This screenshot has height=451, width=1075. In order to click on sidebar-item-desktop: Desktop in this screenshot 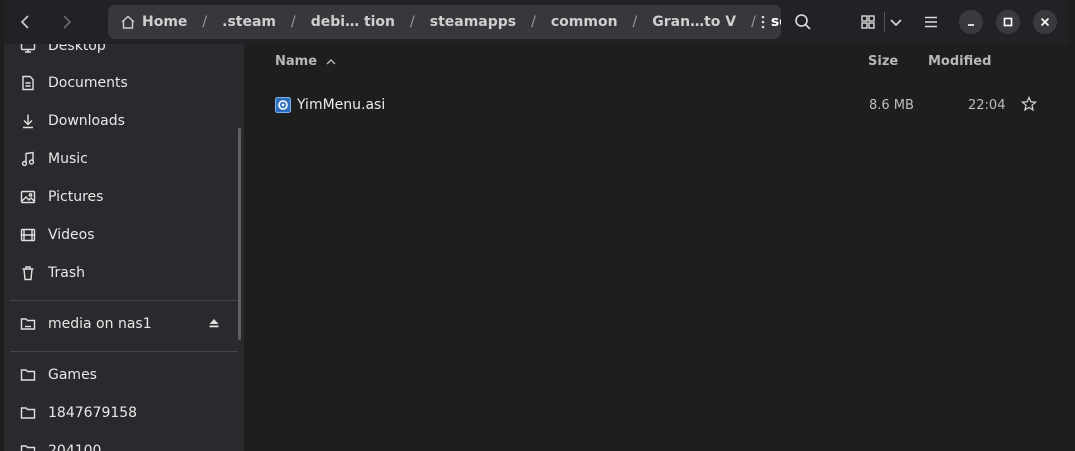, I will do `click(123, 52)`.